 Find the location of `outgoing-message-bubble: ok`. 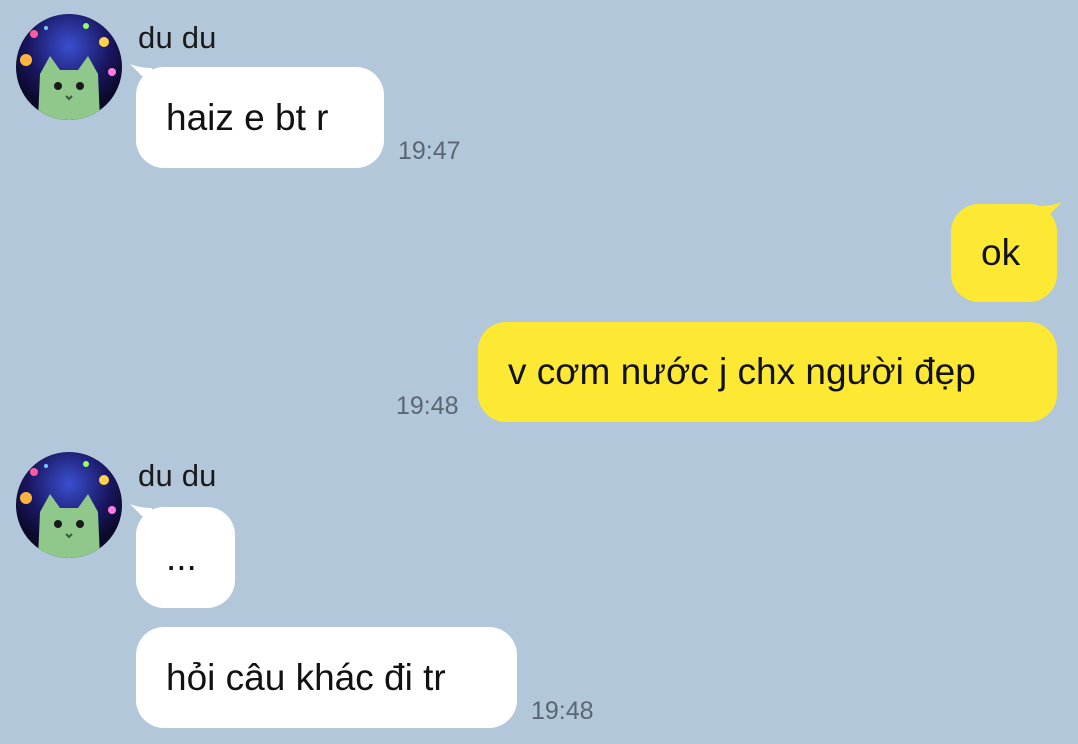

outgoing-message-bubble: ok is located at coordinates (1004, 253).